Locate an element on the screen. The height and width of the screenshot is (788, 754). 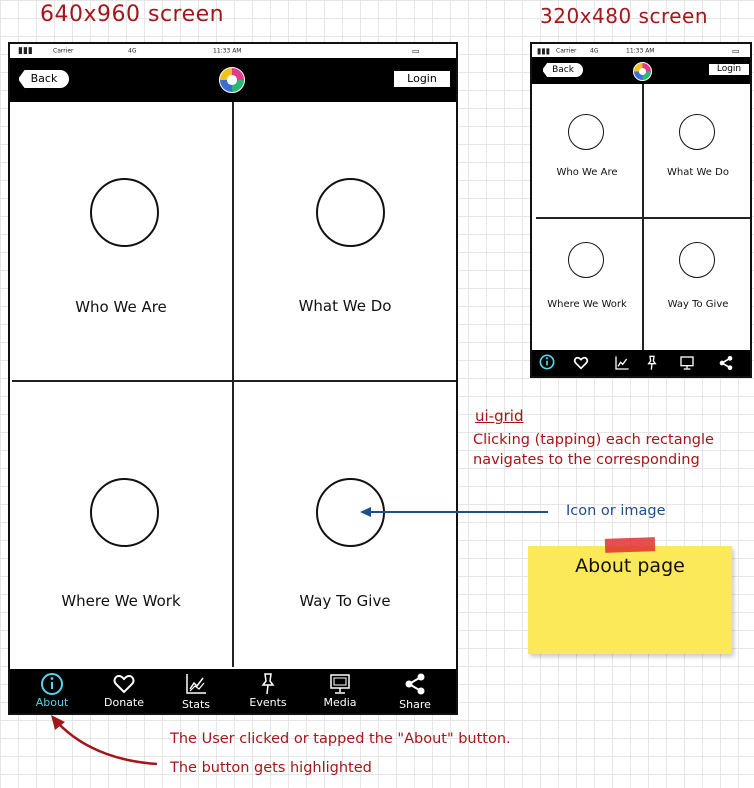
sticky-note: About page is located at coordinates (630, 595).